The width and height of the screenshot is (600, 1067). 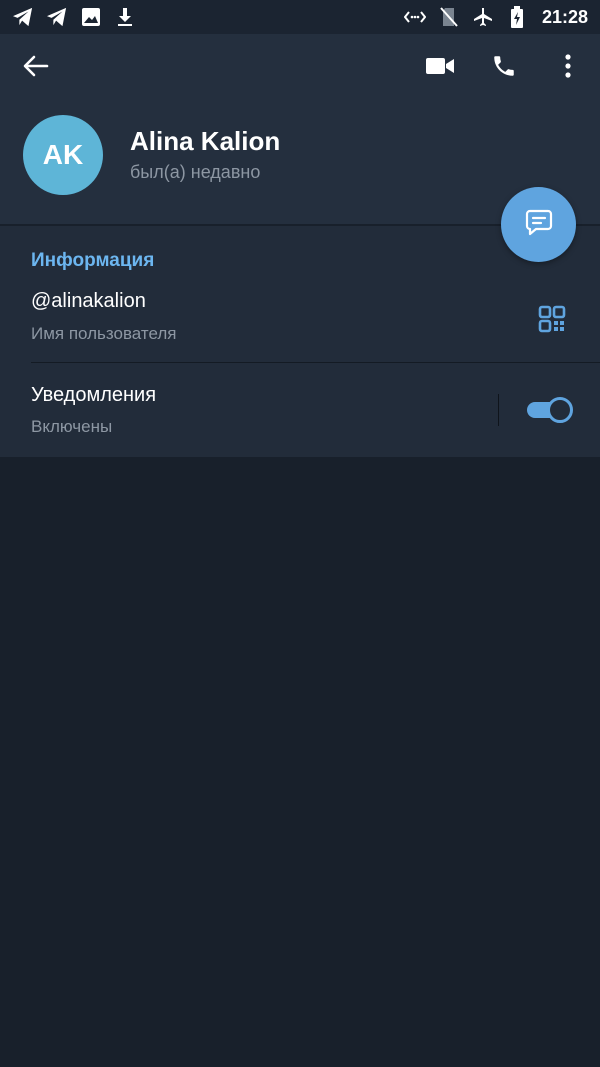 I want to click on status-time: 21:28, so click(x=564, y=16).